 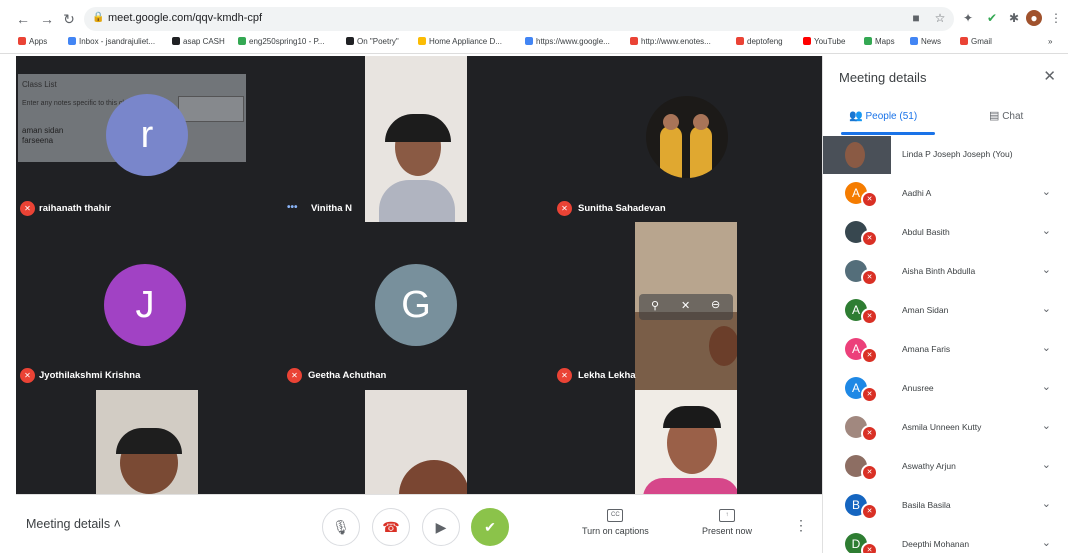 I want to click on tab-chat: ▤ Chat, so click(x=1006, y=115).